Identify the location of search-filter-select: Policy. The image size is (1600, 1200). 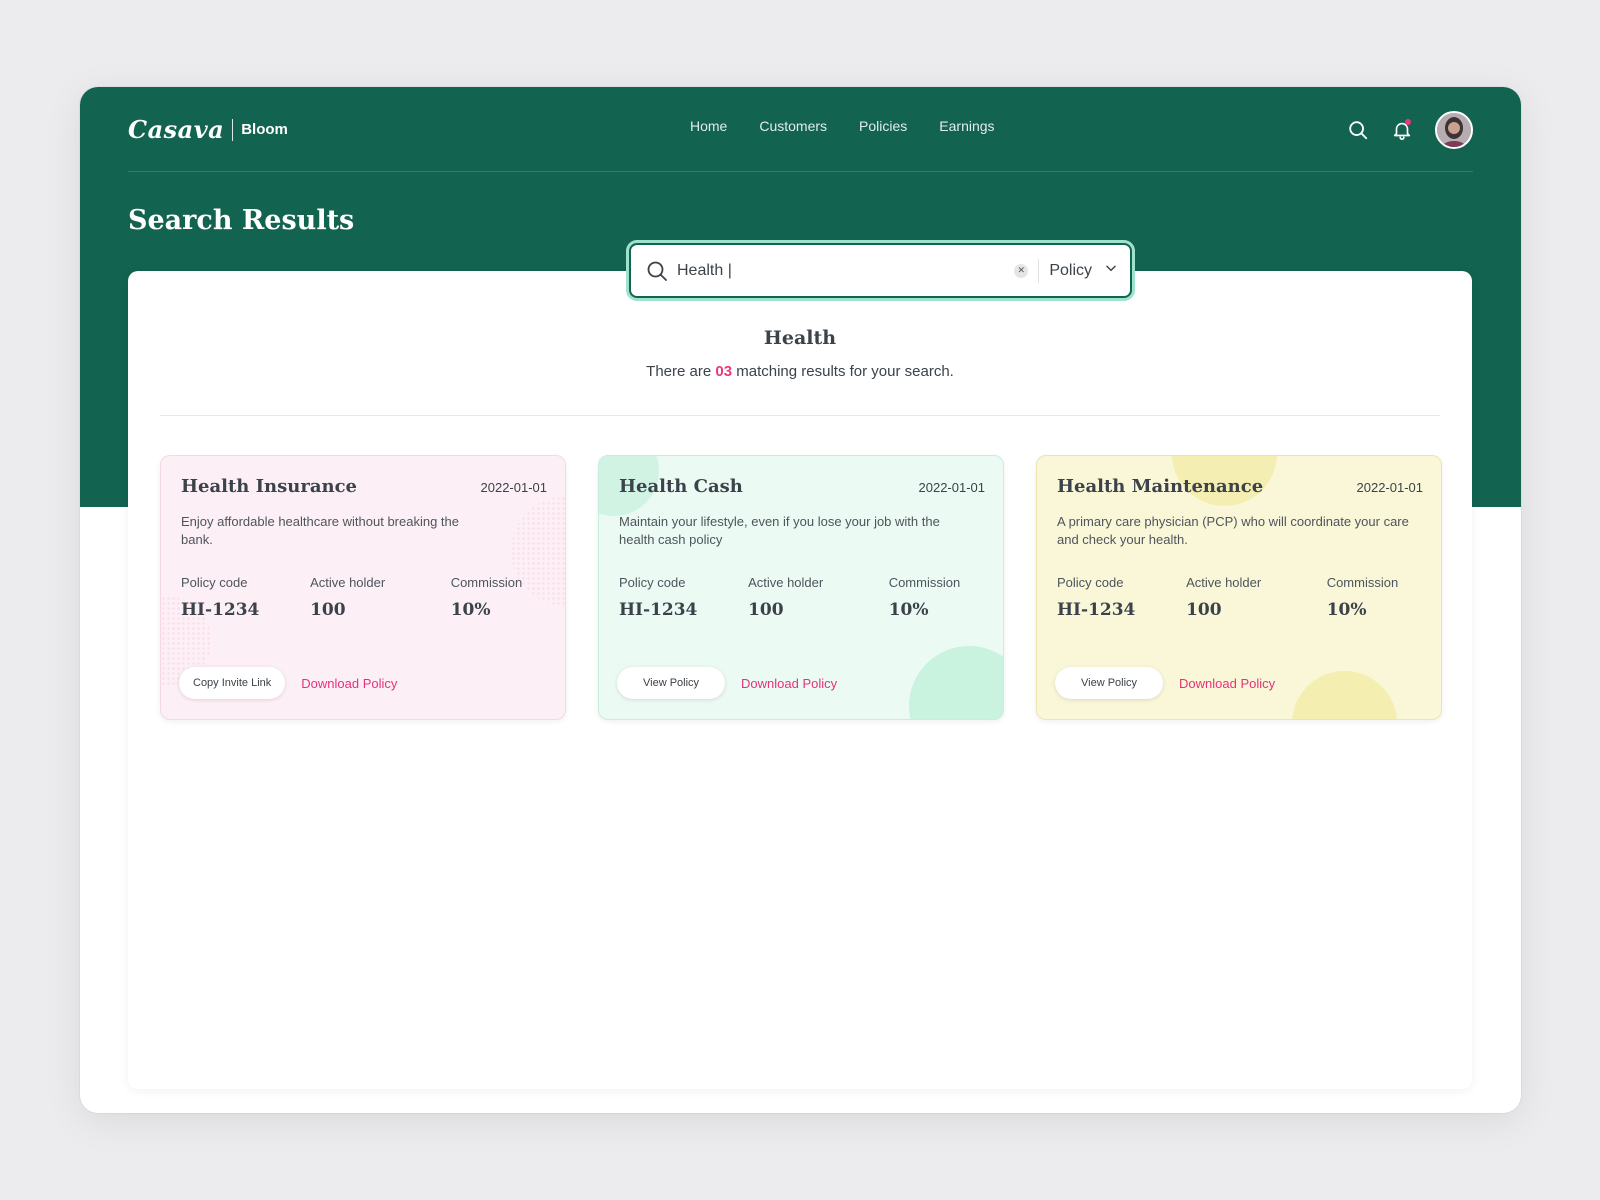
(1083, 270).